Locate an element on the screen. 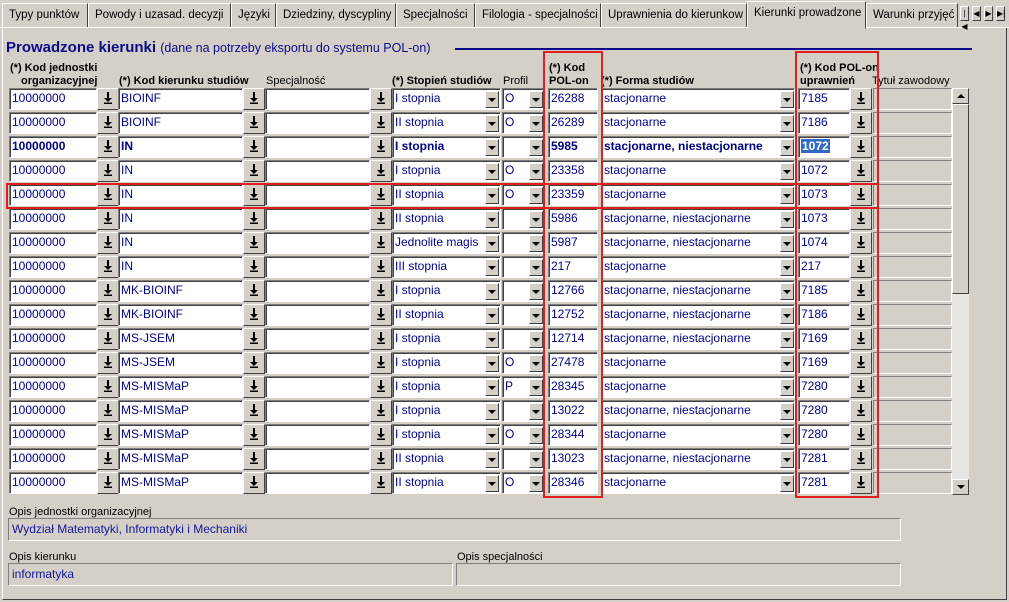  polon-code-cell: 28346 is located at coordinates (573, 483).